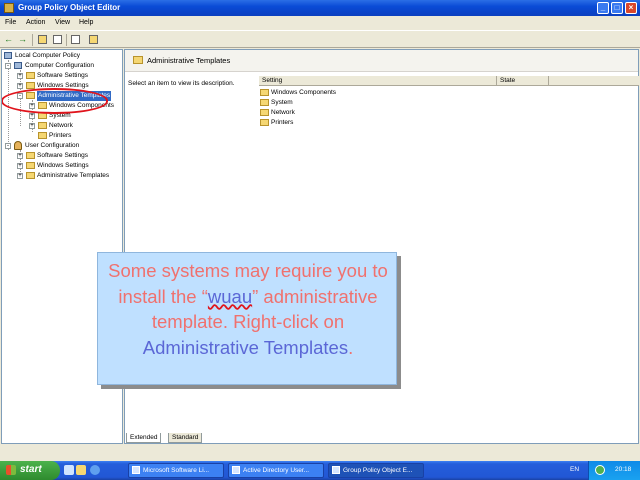  Describe the element at coordinates (600, 470) in the screenshot. I see `network-tray-icon` at that location.